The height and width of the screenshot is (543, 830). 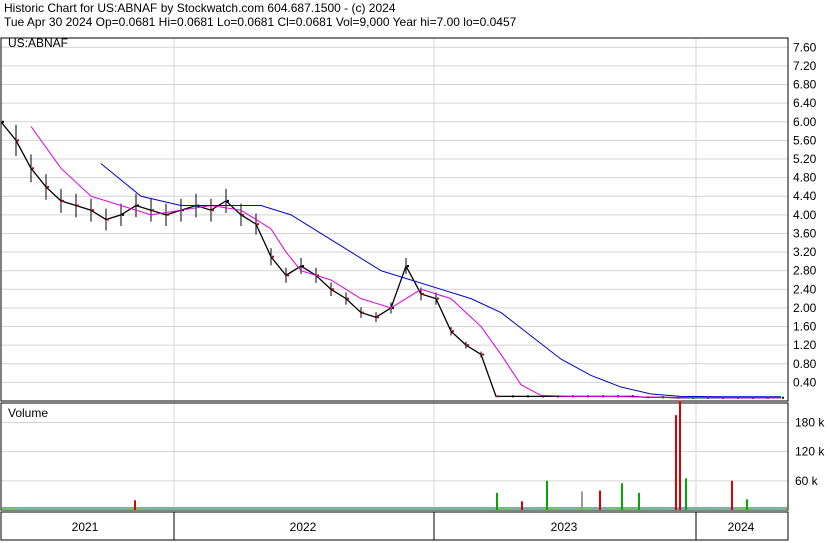 I want to click on price-tick-label: 5.60, so click(x=805, y=140).